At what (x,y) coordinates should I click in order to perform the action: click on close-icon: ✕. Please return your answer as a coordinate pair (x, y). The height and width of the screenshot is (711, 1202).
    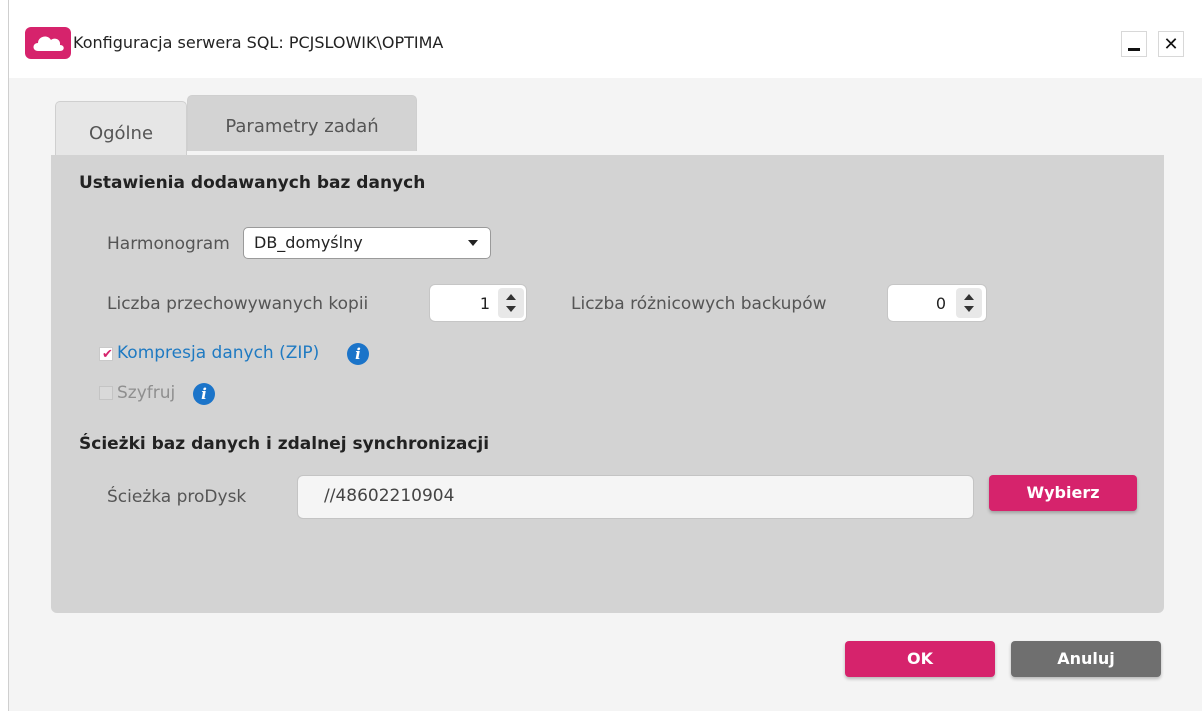
    Looking at the image, I should click on (1171, 44).